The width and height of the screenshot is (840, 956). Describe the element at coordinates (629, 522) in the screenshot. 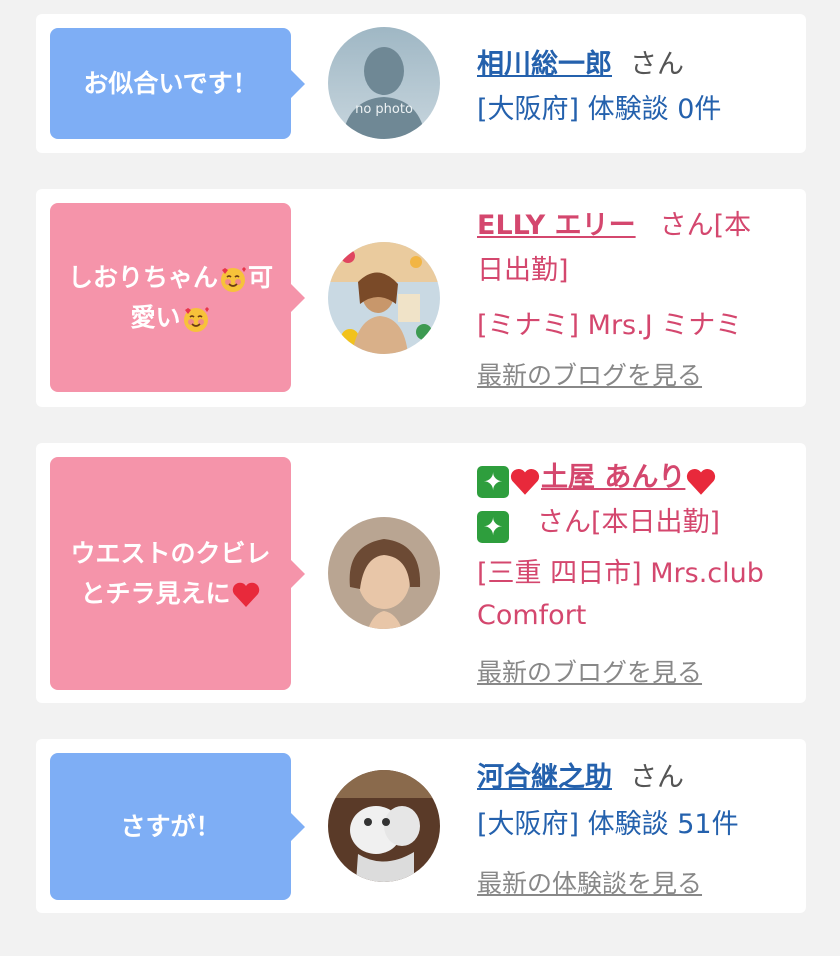

I see `honorific: さん[本日出勤]` at that location.